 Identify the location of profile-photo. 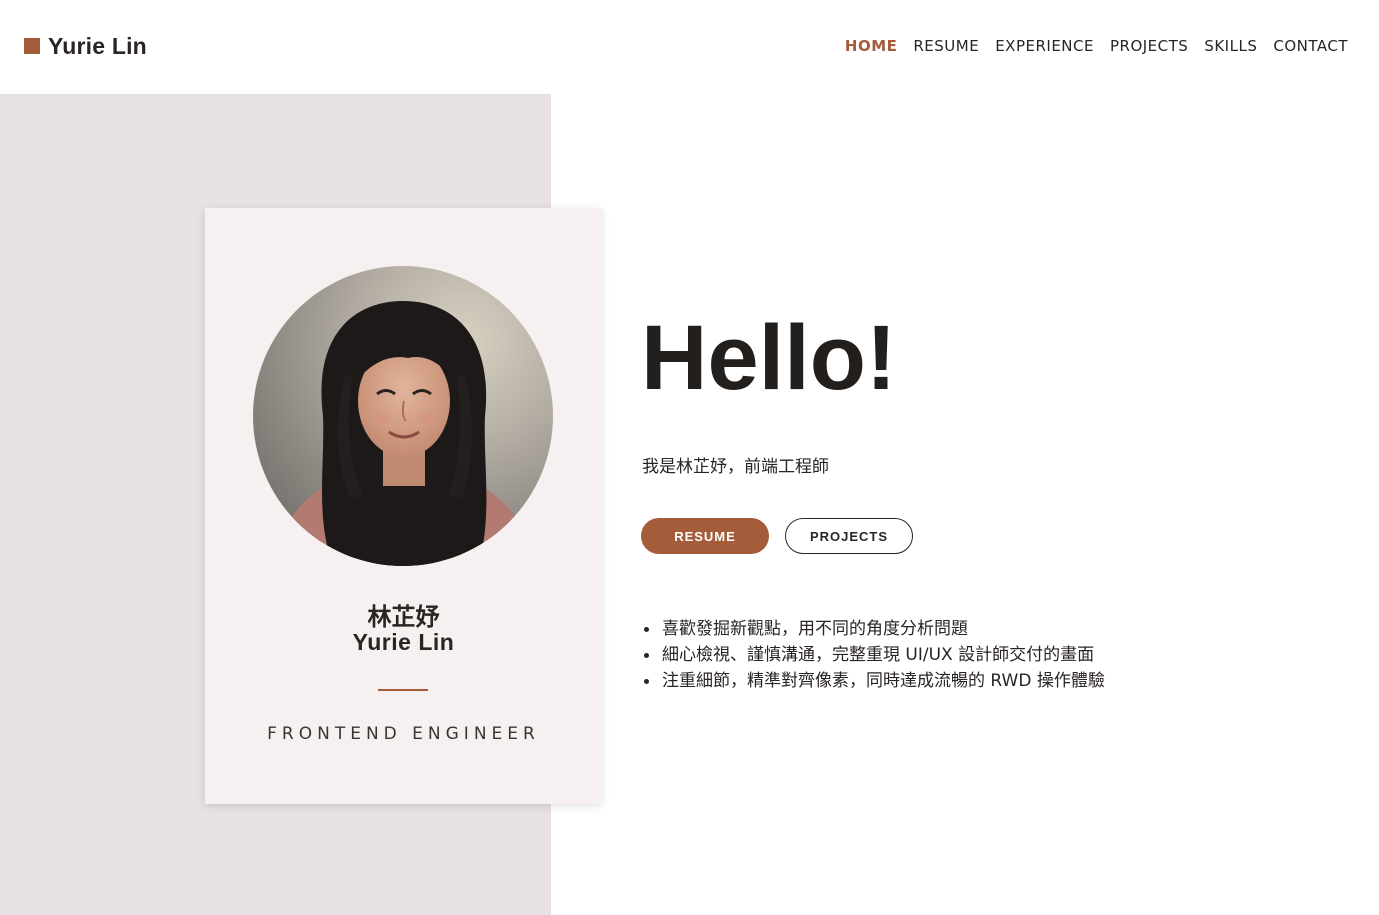
(403, 416).